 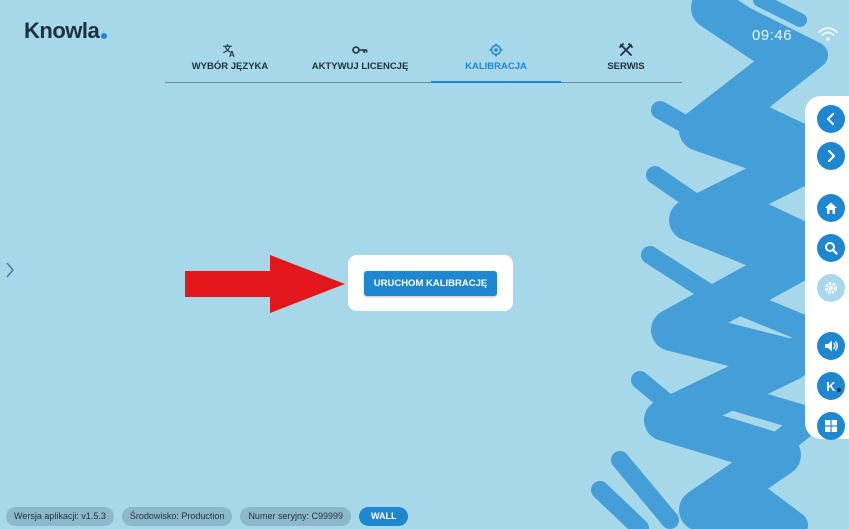 What do you see at coordinates (232, 53) in the screenshot?
I see `svg-text: A` at bounding box center [232, 53].